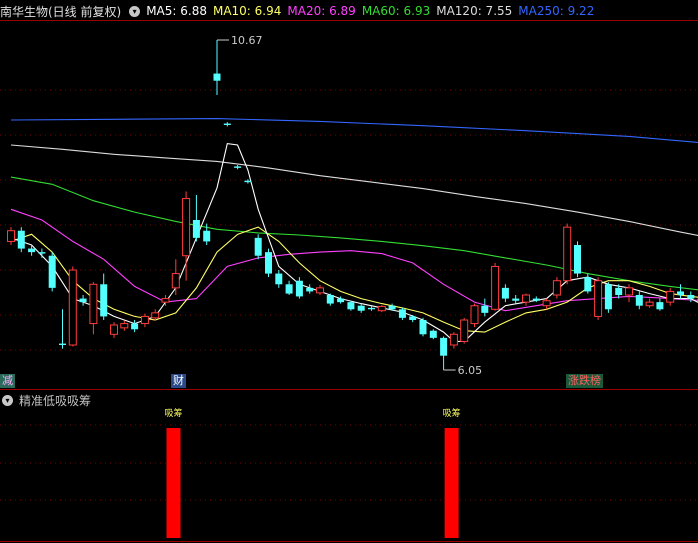 The image size is (698, 543). Describe the element at coordinates (135, 11) in the screenshot. I see `dropdown-icon: ▾` at that location.